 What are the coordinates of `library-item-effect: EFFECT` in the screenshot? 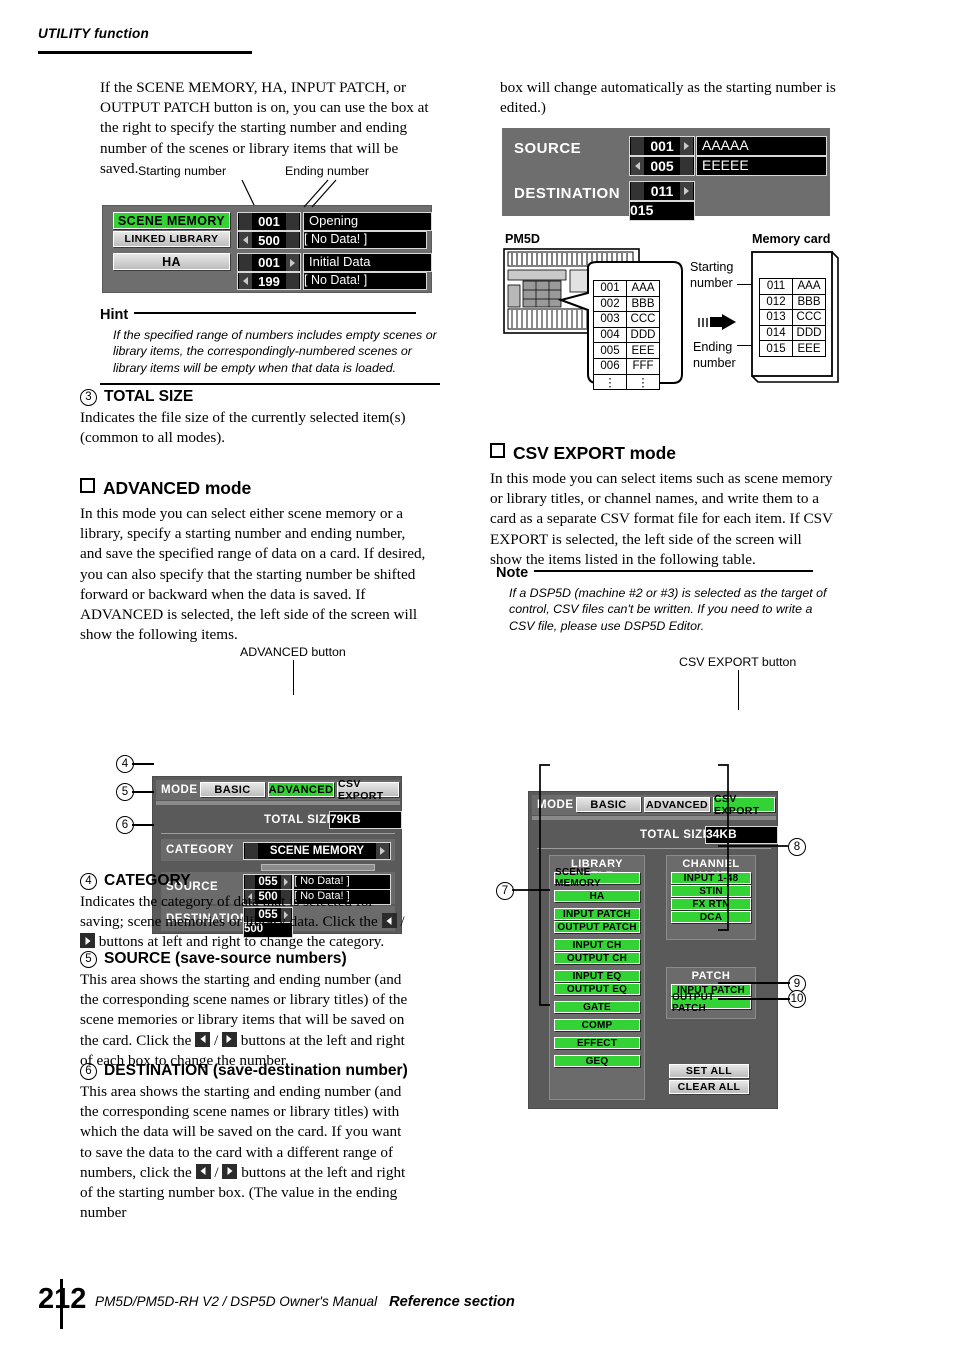 It's located at (597, 1043).